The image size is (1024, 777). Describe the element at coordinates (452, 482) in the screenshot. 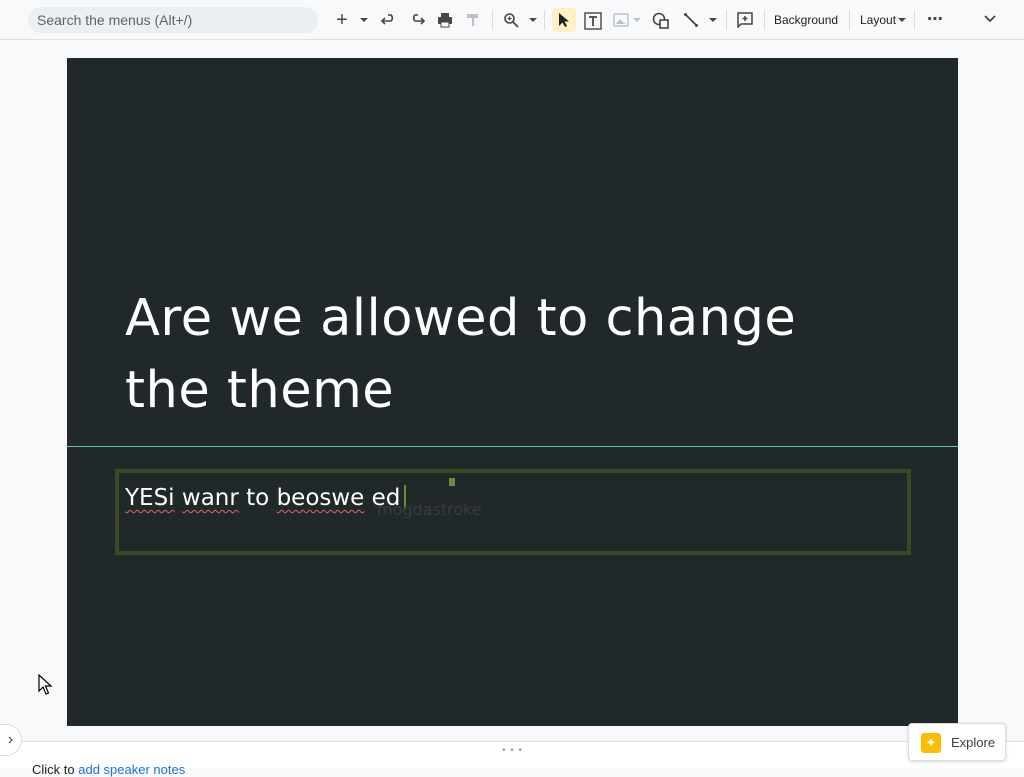

I see `text-box-resize-handle` at that location.